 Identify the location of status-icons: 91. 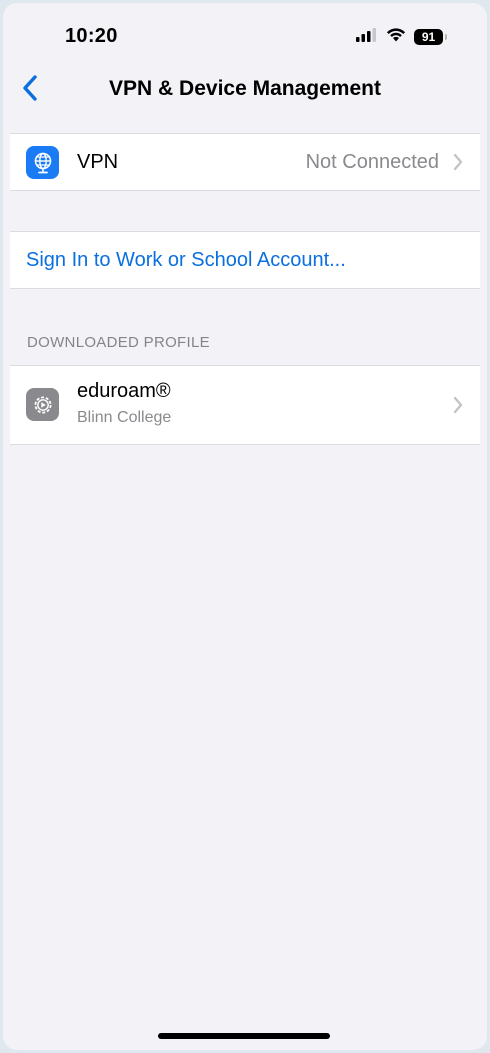
(401, 37).